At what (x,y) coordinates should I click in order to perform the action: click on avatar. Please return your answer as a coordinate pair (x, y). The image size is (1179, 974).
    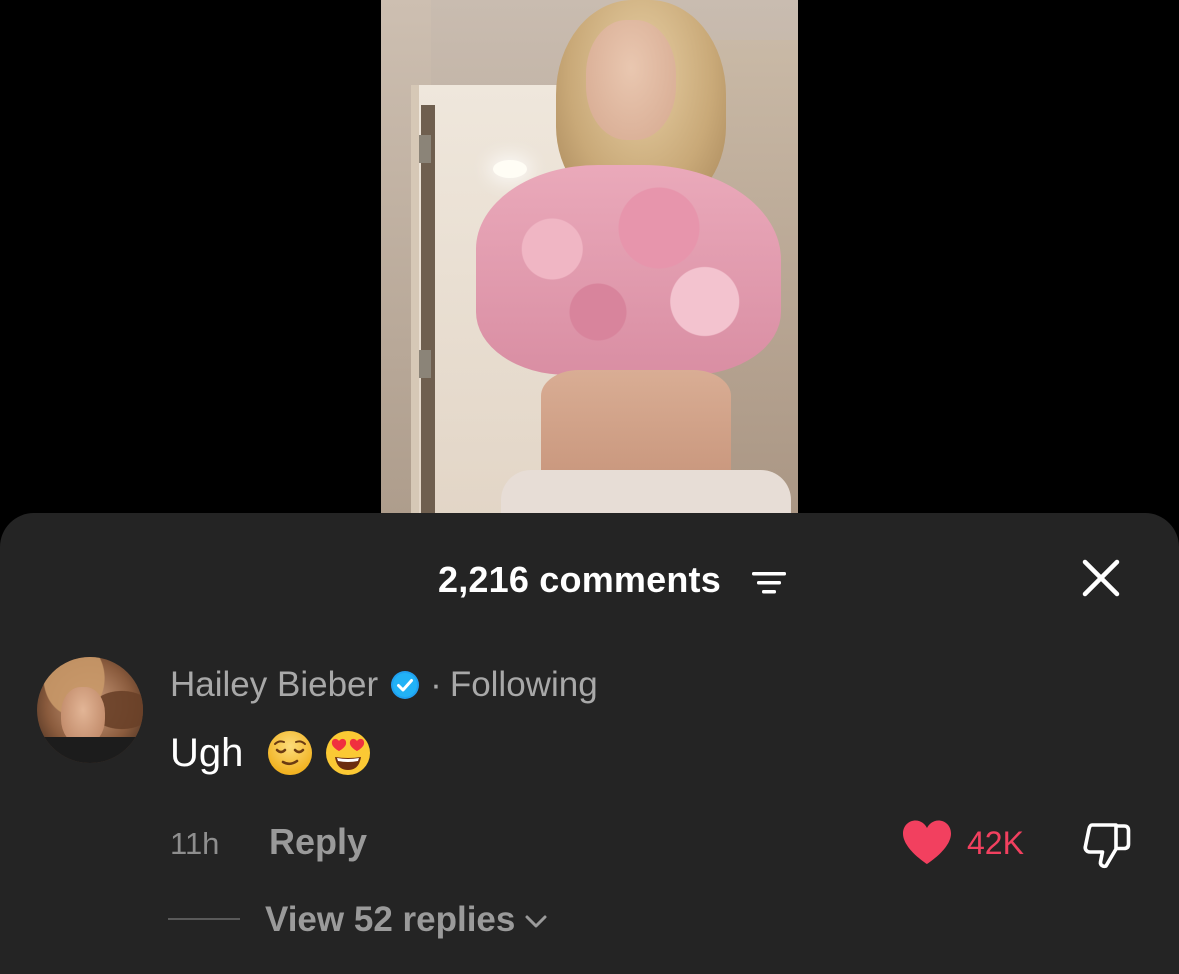
    Looking at the image, I should click on (90, 710).